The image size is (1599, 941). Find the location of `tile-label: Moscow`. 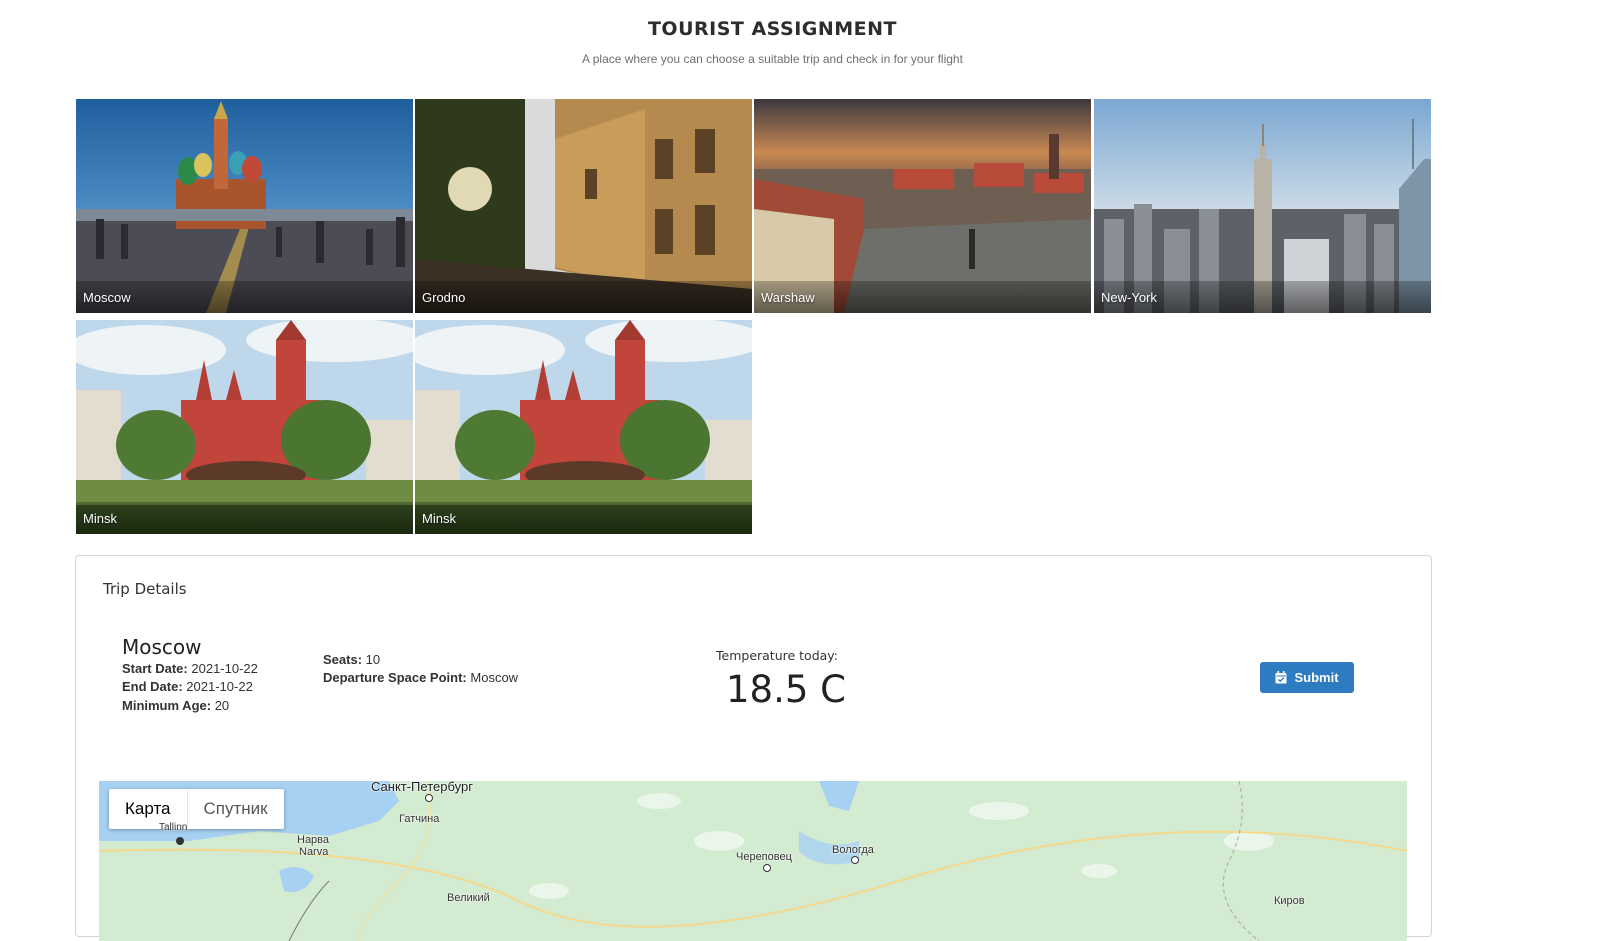

tile-label: Moscow is located at coordinates (107, 297).